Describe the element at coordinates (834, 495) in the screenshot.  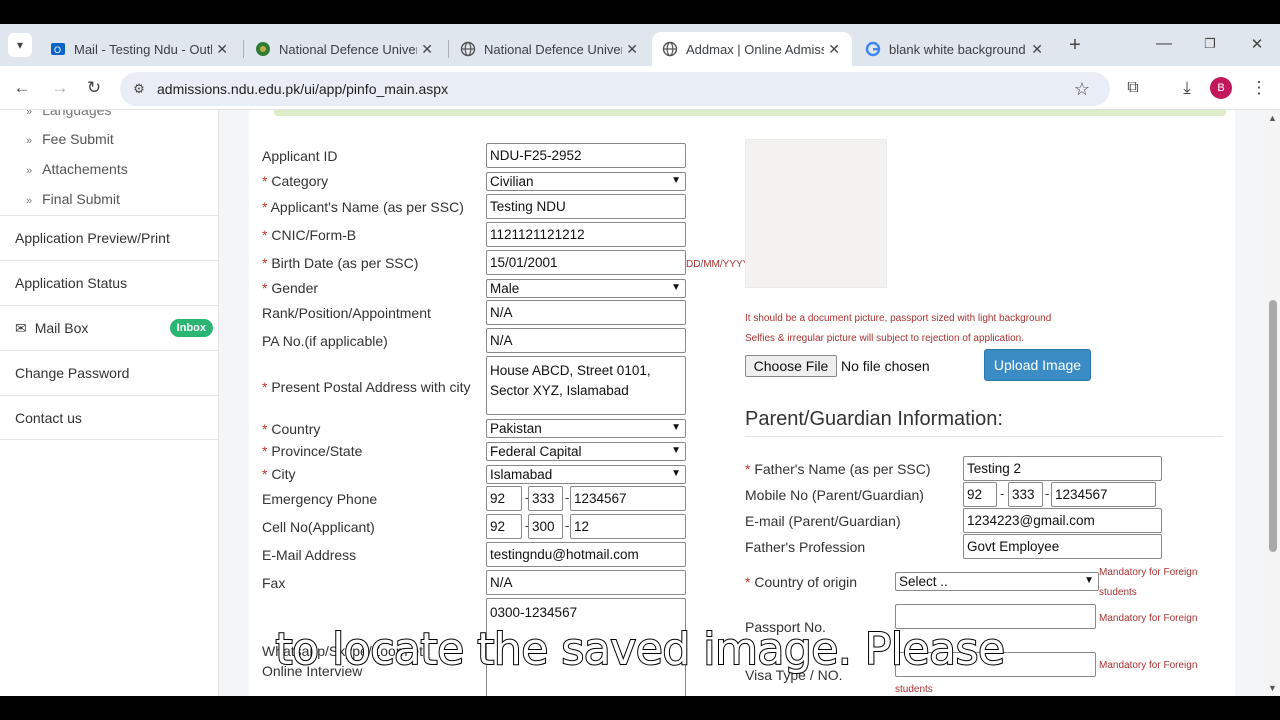
I see `guardian-mobile-label: Mobile No (Parent/Guardian)` at that location.